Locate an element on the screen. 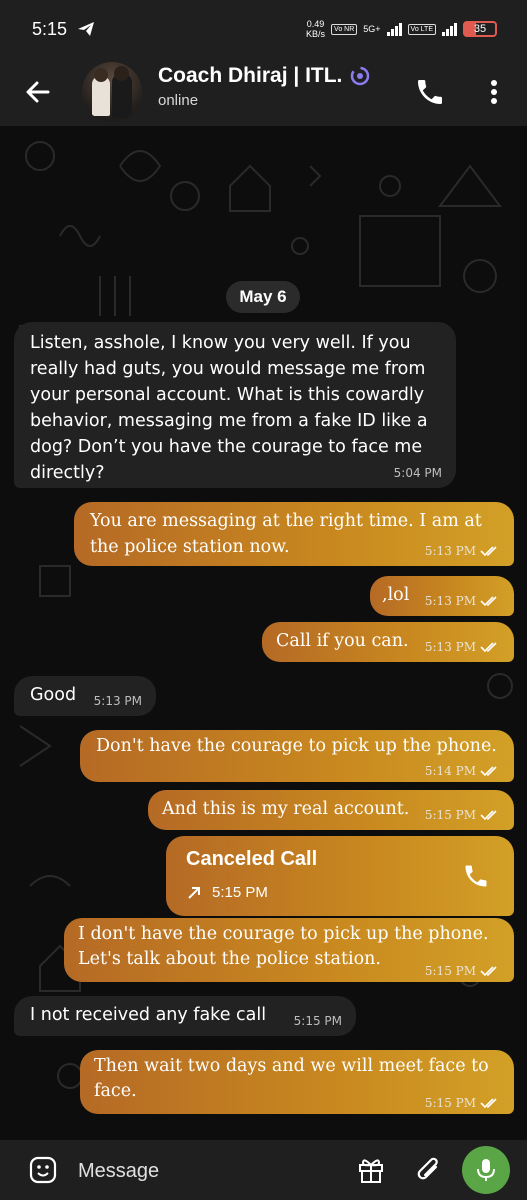 The height and width of the screenshot is (1200, 527). call-time-row: 5:15 PM is located at coordinates (227, 893).